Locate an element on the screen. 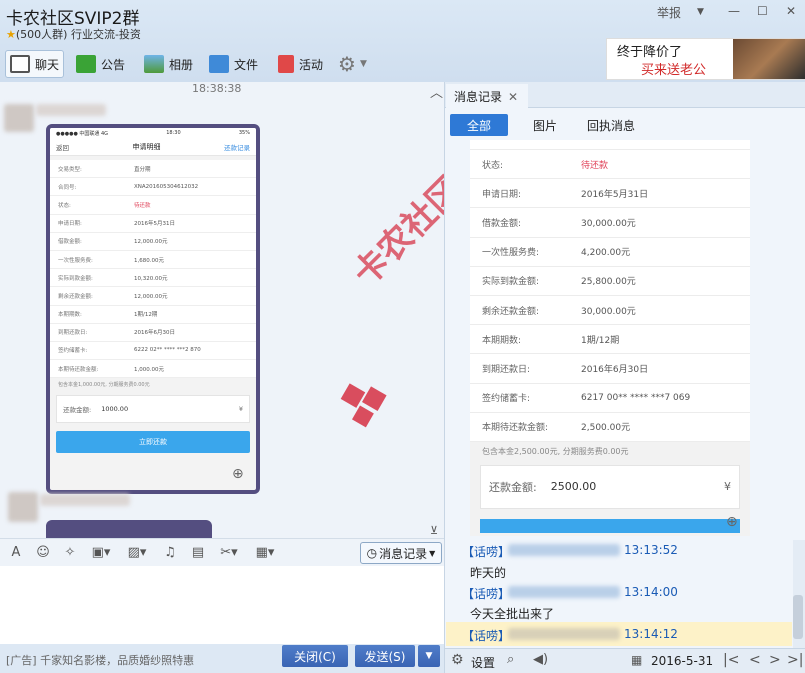 The height and width of the screenshot is (673, 805). prev-page-icon: < is located at coordinates (755, 660).